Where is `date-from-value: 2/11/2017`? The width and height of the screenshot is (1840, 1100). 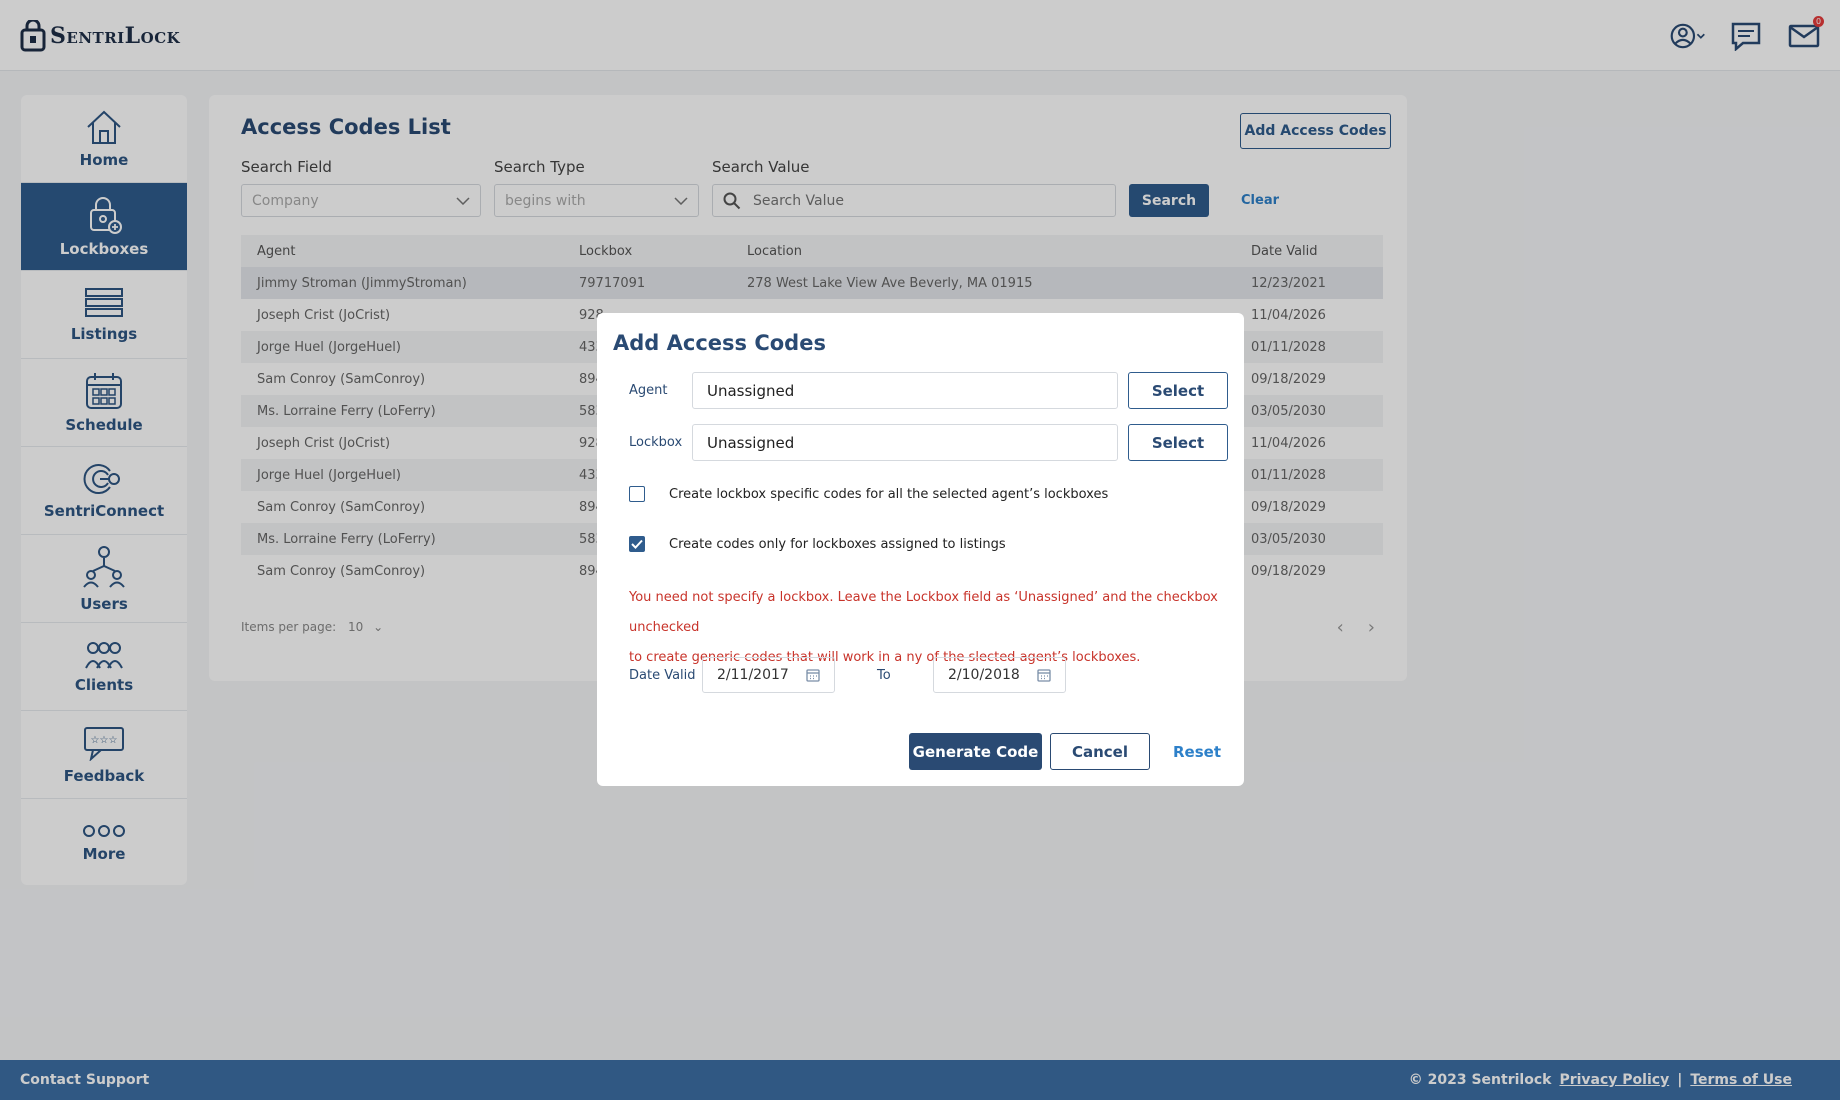
date-from-value: 2/11/2017 is located at coordinates (753, 675).